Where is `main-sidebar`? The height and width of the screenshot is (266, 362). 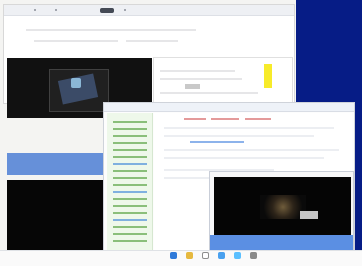 main-sidebar is located at coordinates (130, 185).